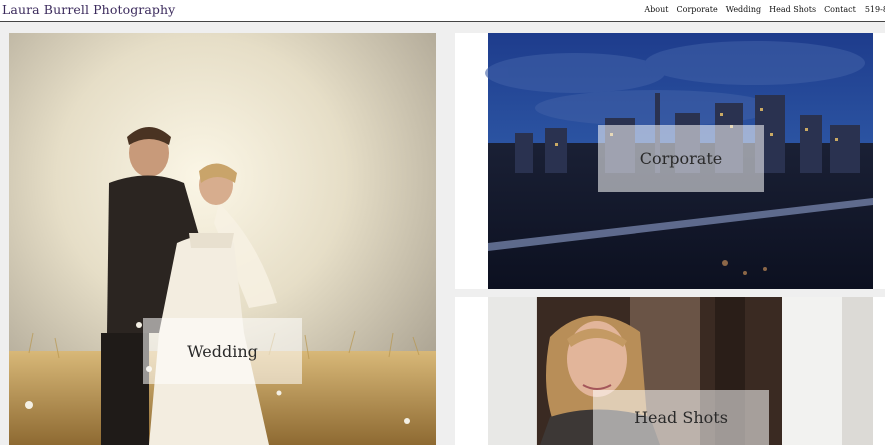 The height and width of the screenshot is (445, 885). I want to click on nav-about: About, so click(656, 9).